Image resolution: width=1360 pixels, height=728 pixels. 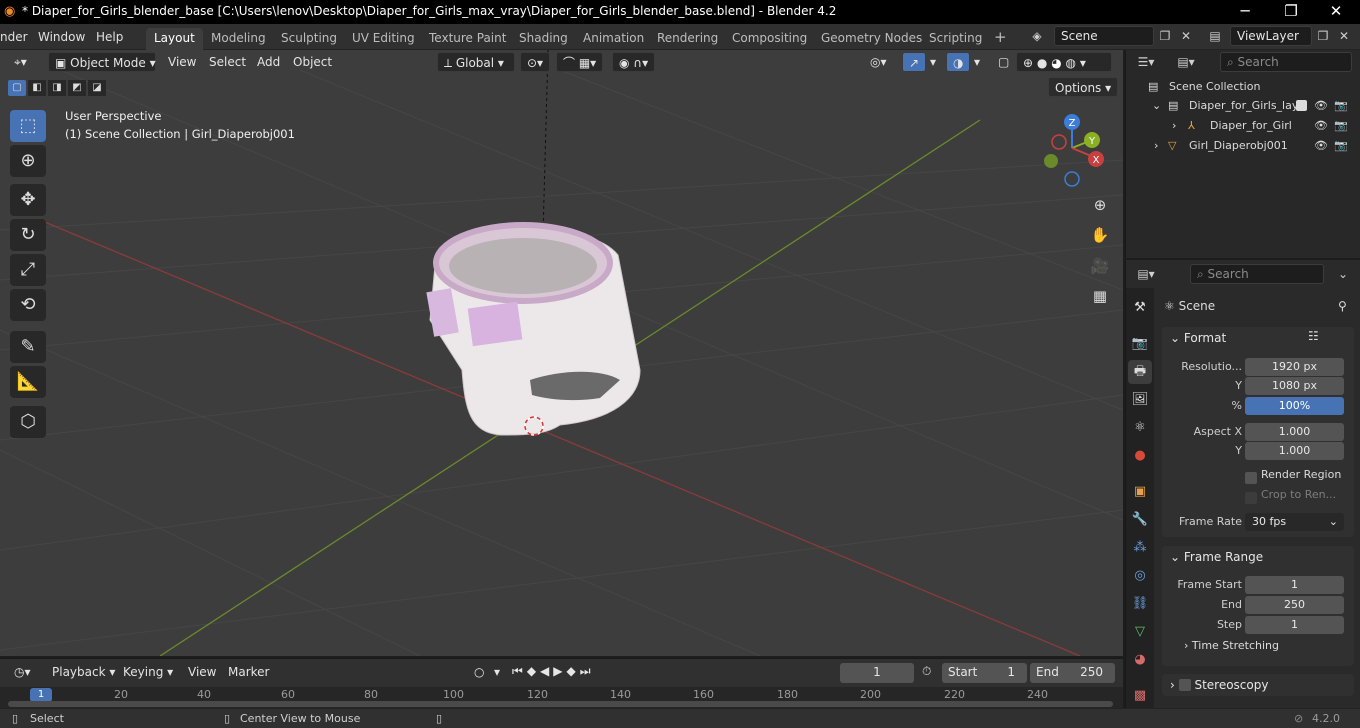 What do you see at coordinates (148, 672) in the screenshot?
I see `timeline-menu-keying: Keying ▾` at bounding box center [148, 672].